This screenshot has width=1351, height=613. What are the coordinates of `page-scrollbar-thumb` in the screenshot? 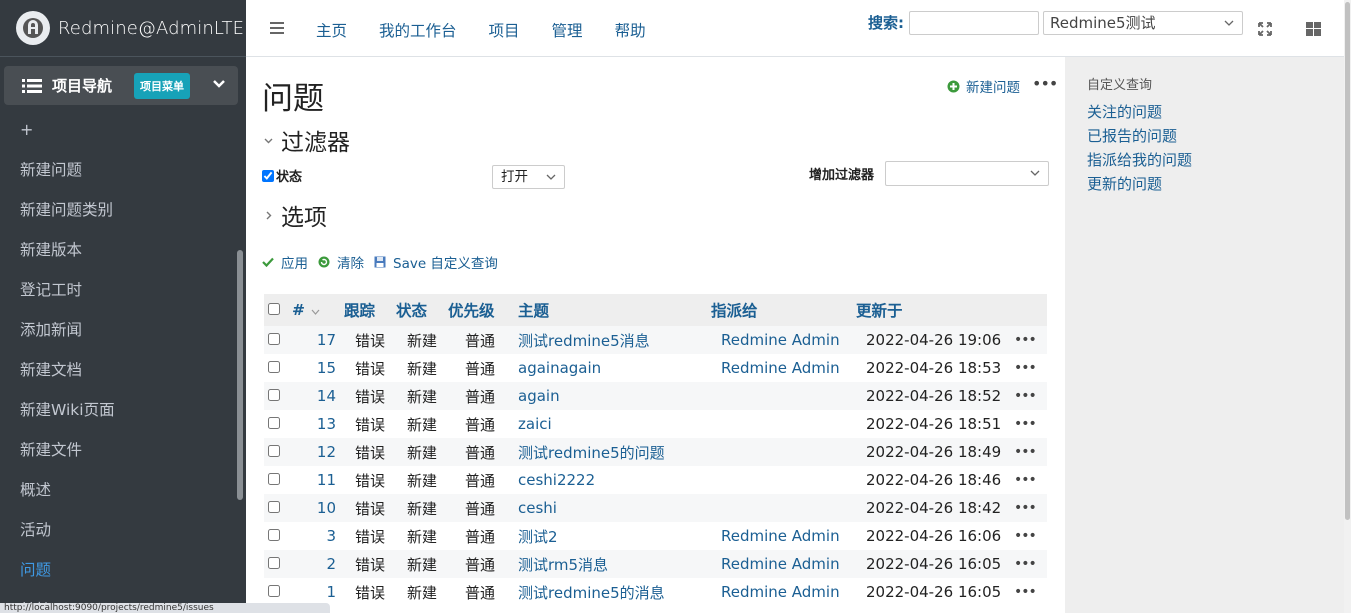 It's located at (1347, 261).